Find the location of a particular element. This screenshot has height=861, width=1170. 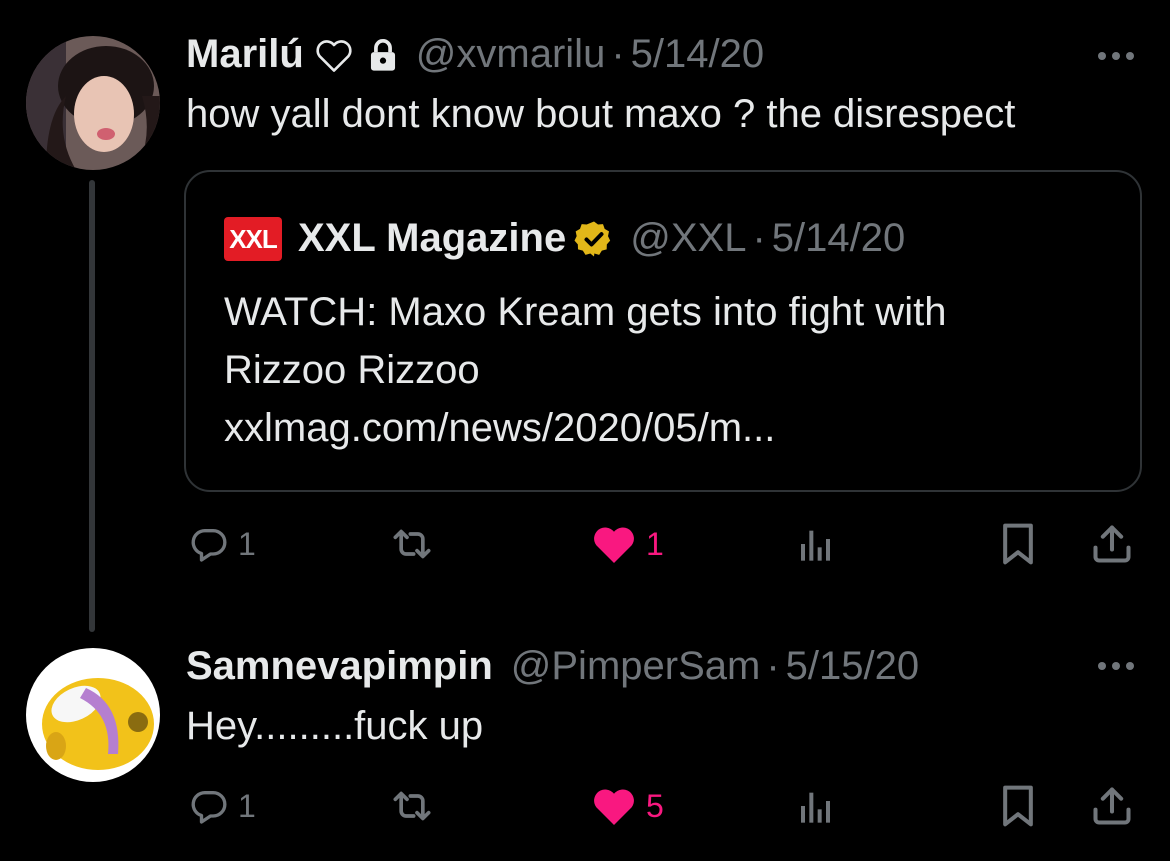

tweet-2-actions: 1 5 is located at coordinates (664, 806).